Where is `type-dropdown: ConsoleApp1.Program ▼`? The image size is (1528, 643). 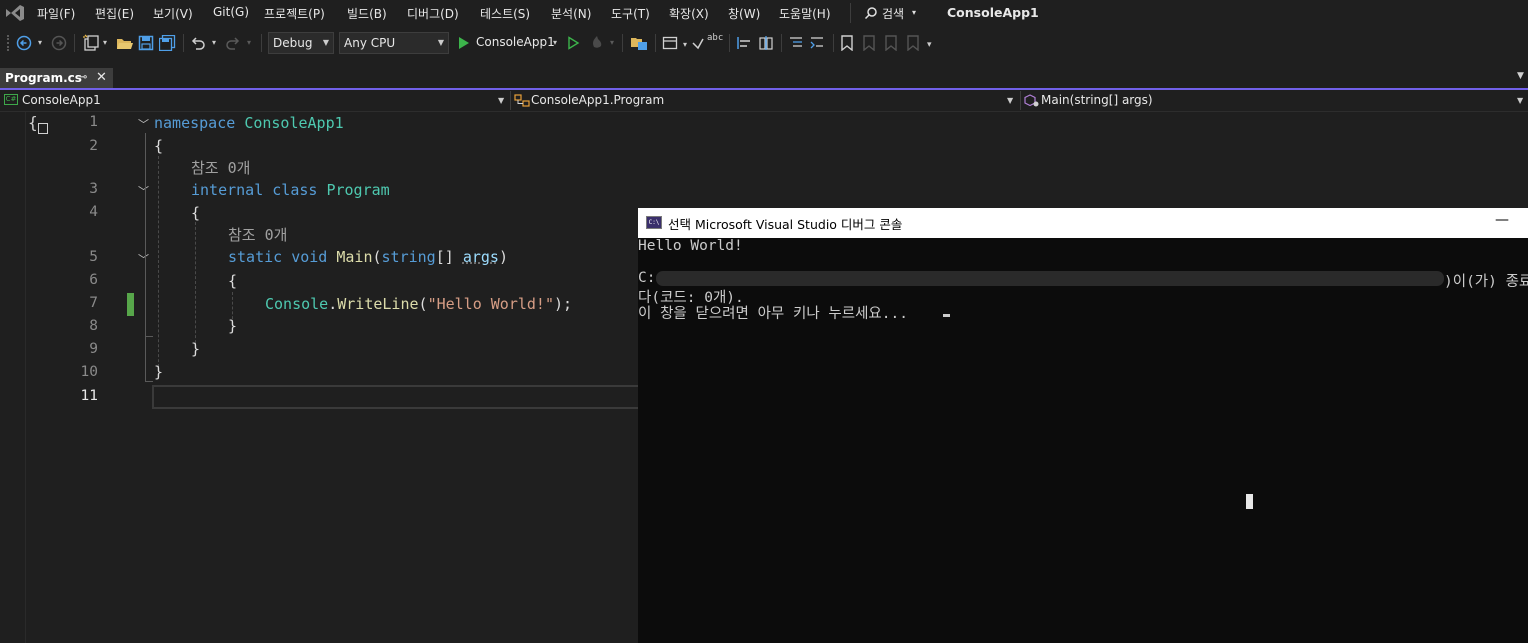 type-dropdown: ConsoleApp1.Program ▼ is located at coordinates (765, 100).